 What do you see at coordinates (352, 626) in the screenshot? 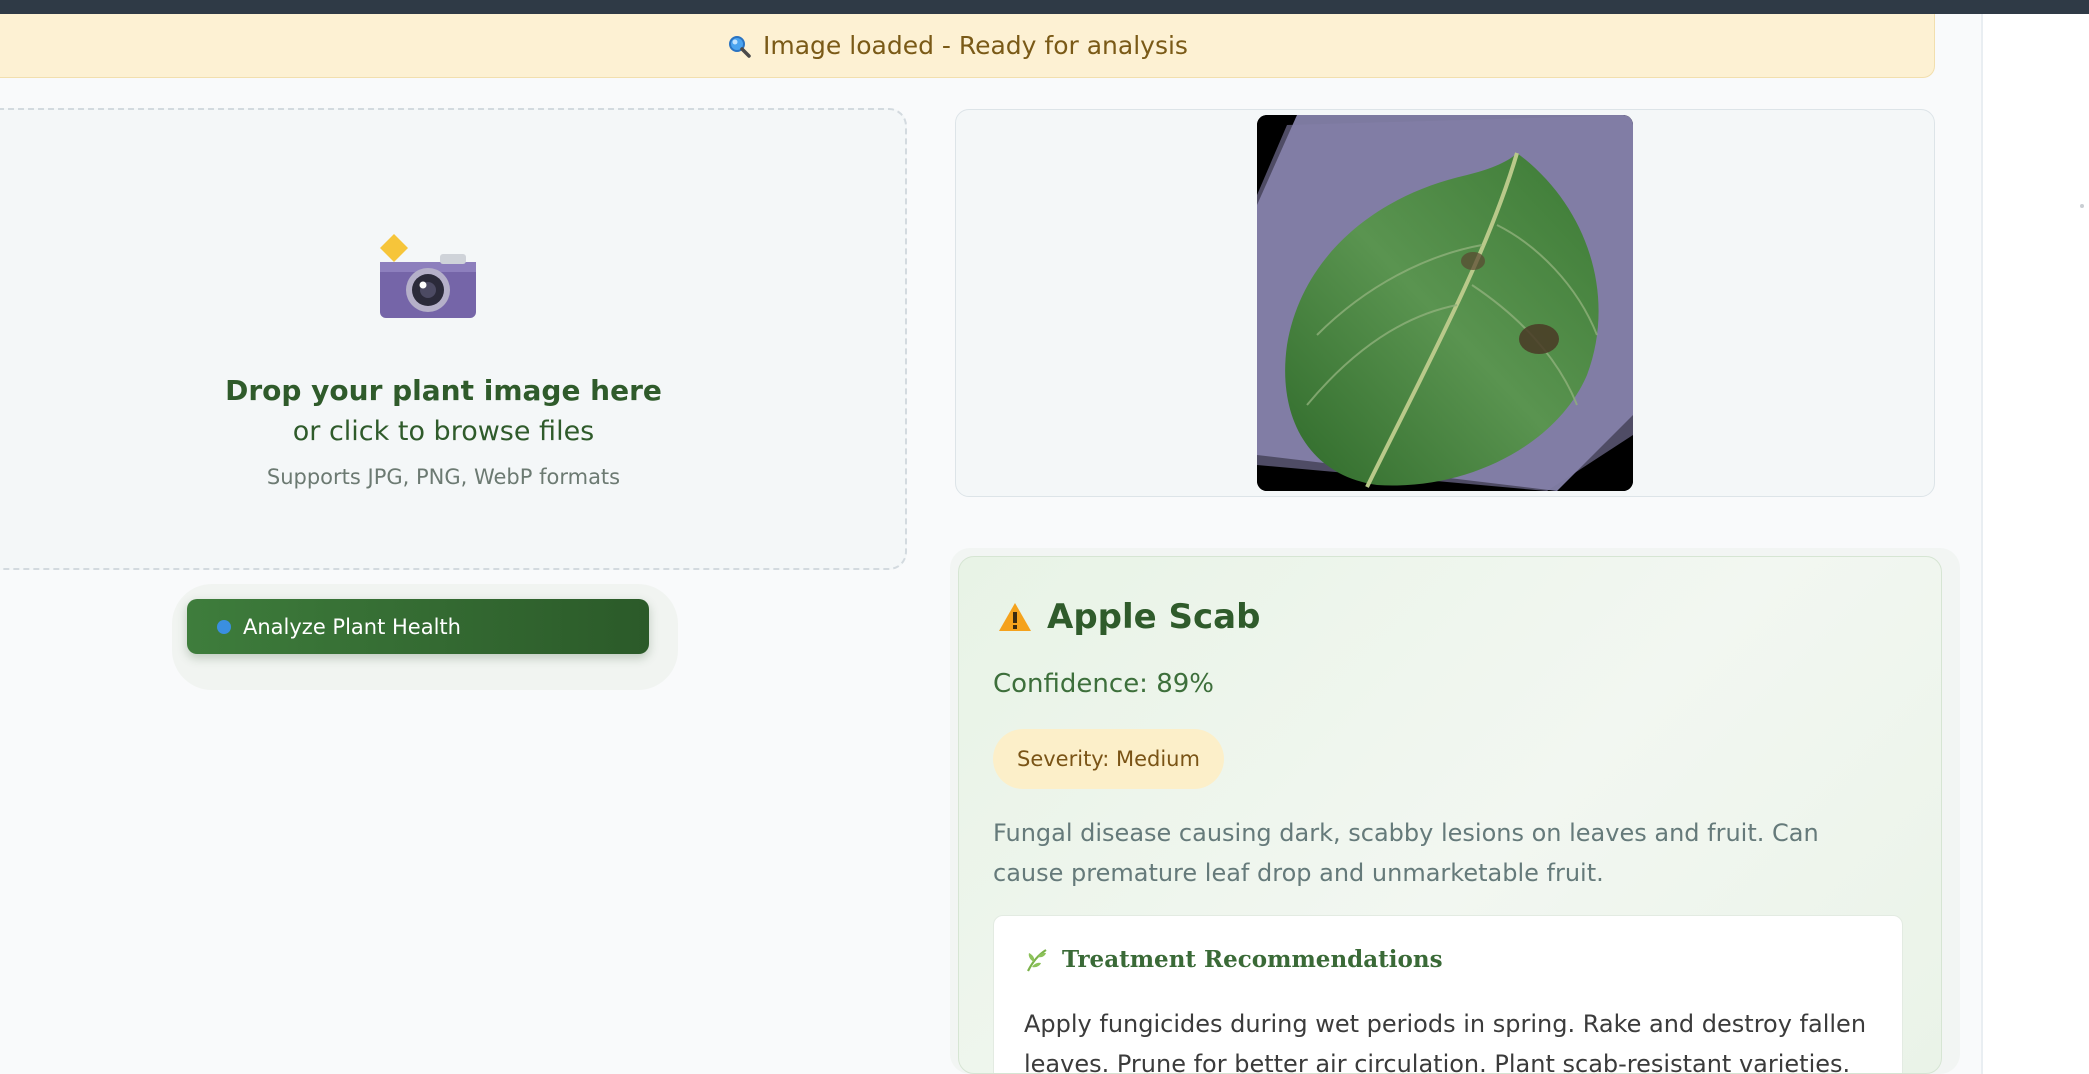
I see `analyze-button-label: Analyze Plant Health` at bounding box center [352, 626].